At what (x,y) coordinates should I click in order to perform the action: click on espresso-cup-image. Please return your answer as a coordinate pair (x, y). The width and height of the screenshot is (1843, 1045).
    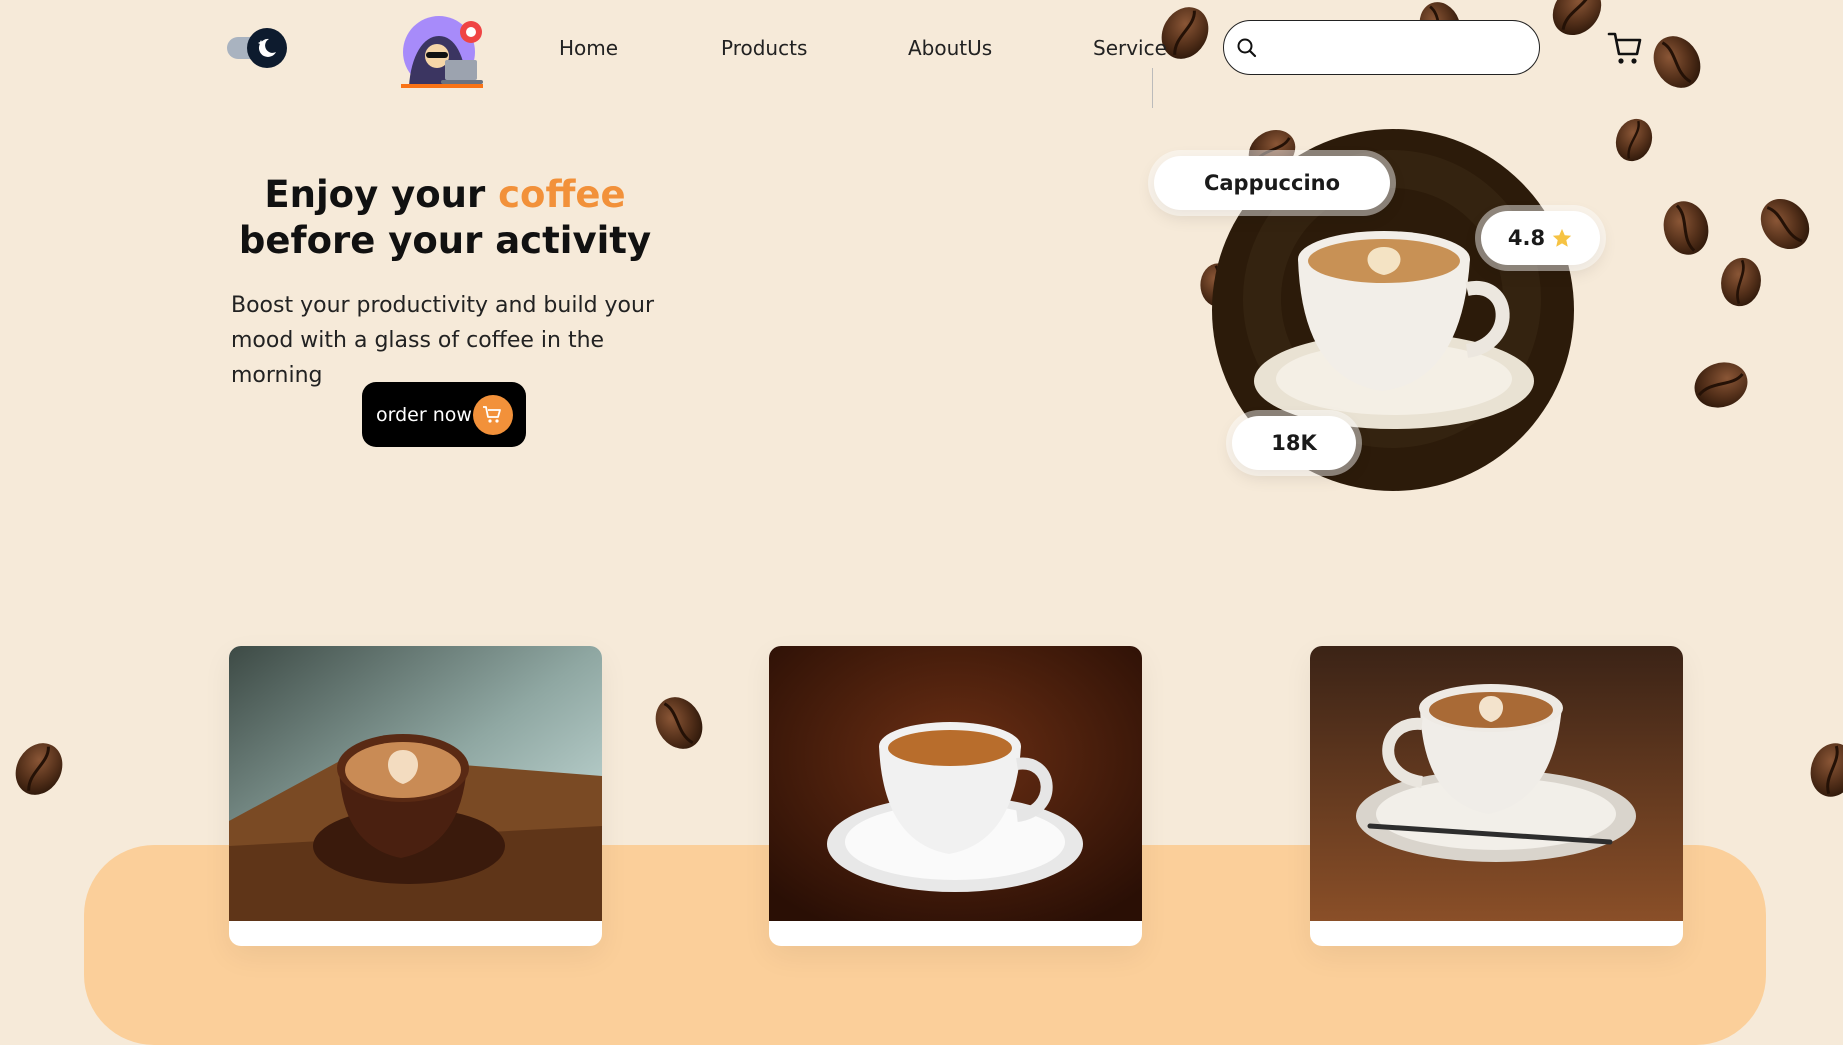
    Looking at the image, I should click on (955, 783).